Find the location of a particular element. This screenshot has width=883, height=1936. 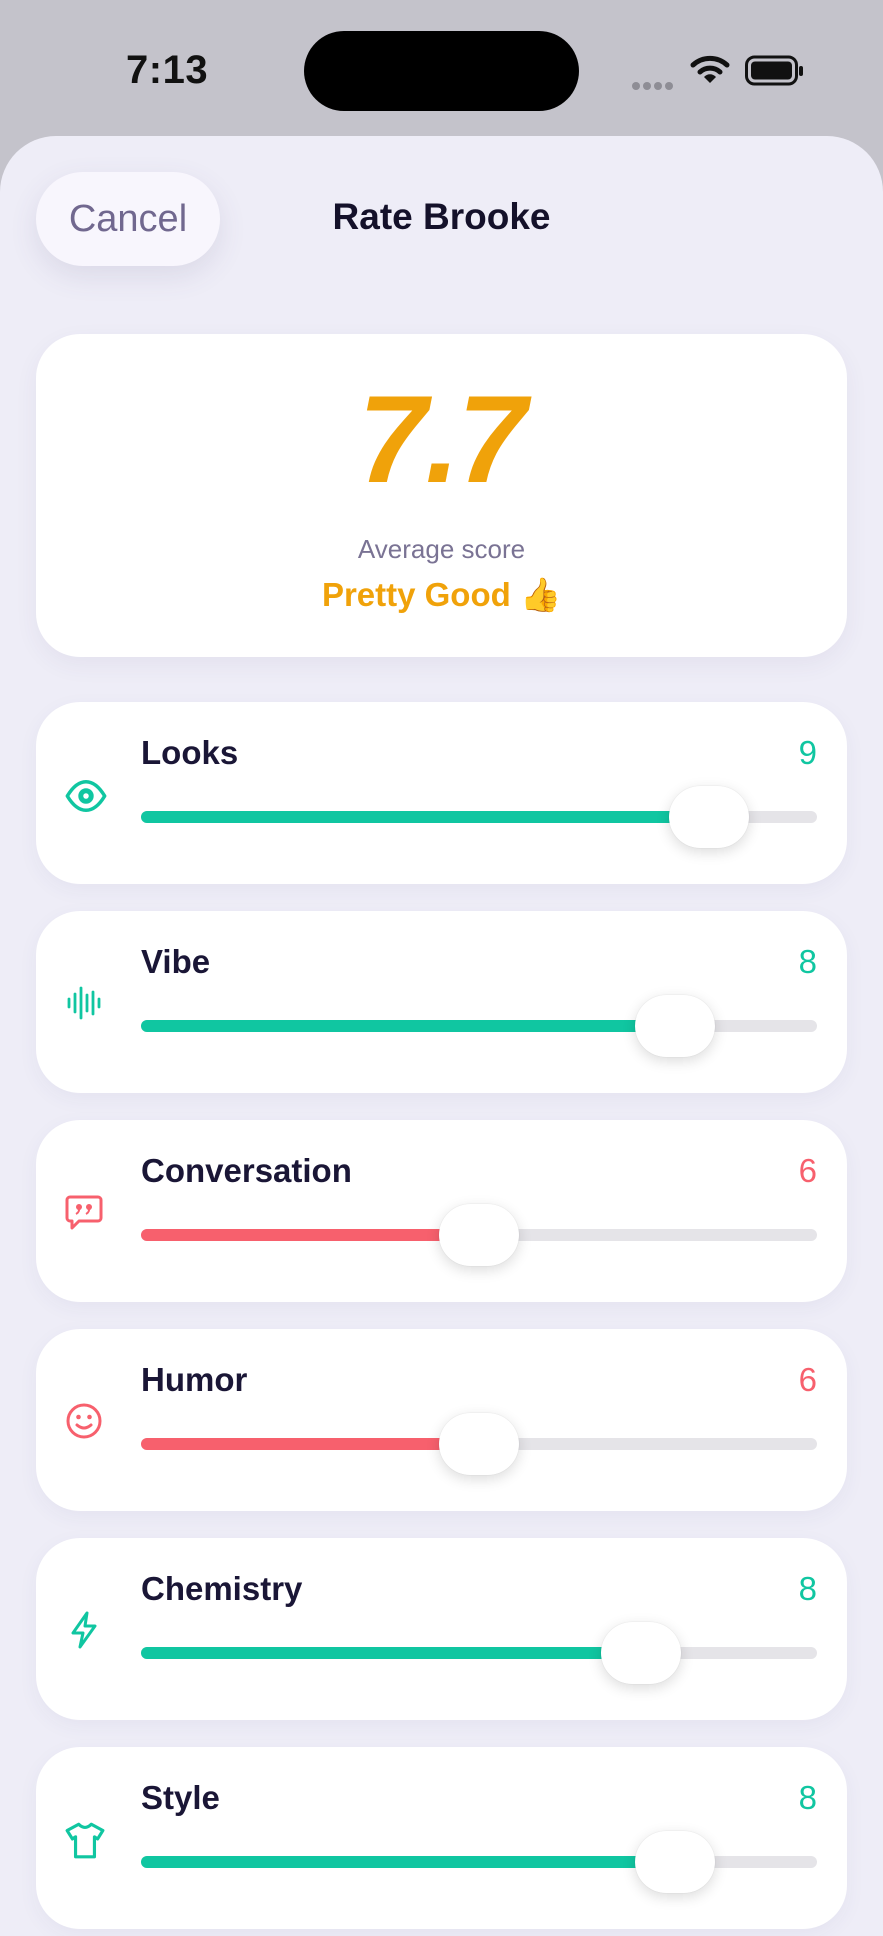

bolt-icon is located at coordinates (84, 1630).